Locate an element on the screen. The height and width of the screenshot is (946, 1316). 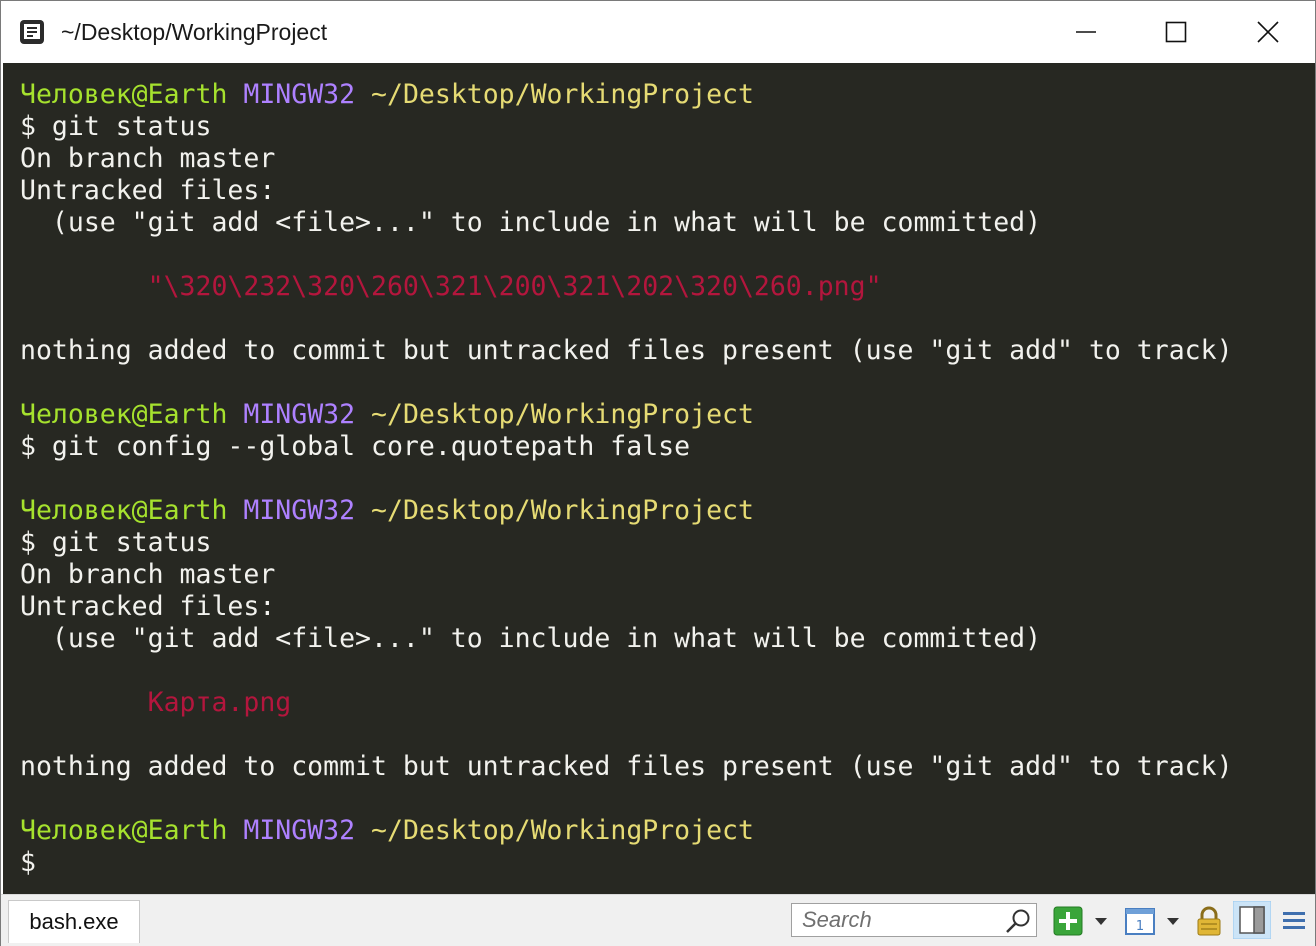
svg-text: 1 is located at coordinates (1140, 926).